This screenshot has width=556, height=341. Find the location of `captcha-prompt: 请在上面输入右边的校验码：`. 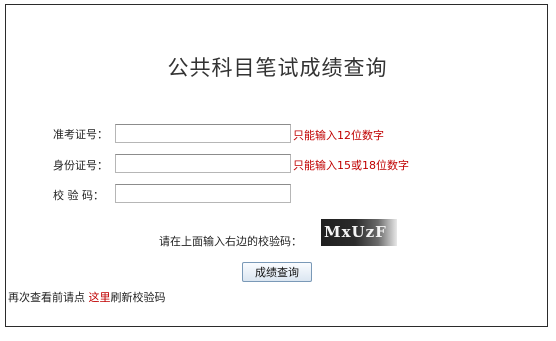

captcha-prompt: 请在上面输入右边的校验码： is located at coordinates (230, 241).